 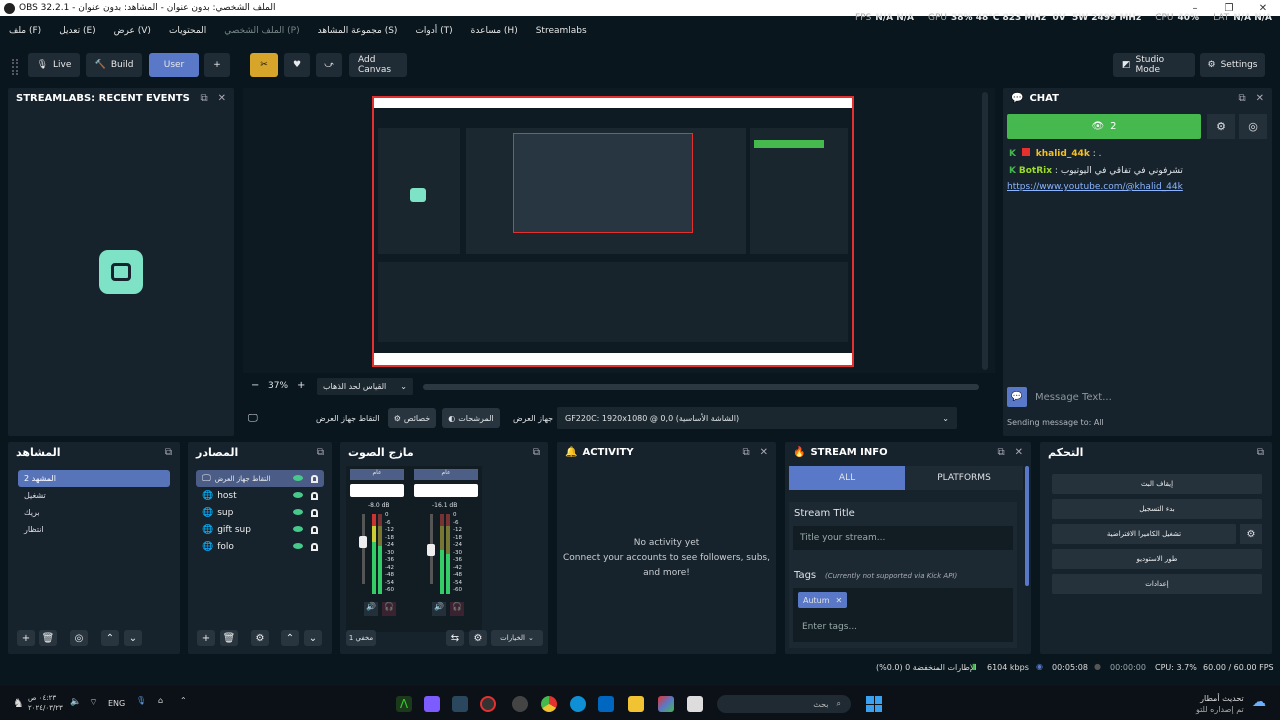 I want to click on user-button: User, so click(x=174, y=65).